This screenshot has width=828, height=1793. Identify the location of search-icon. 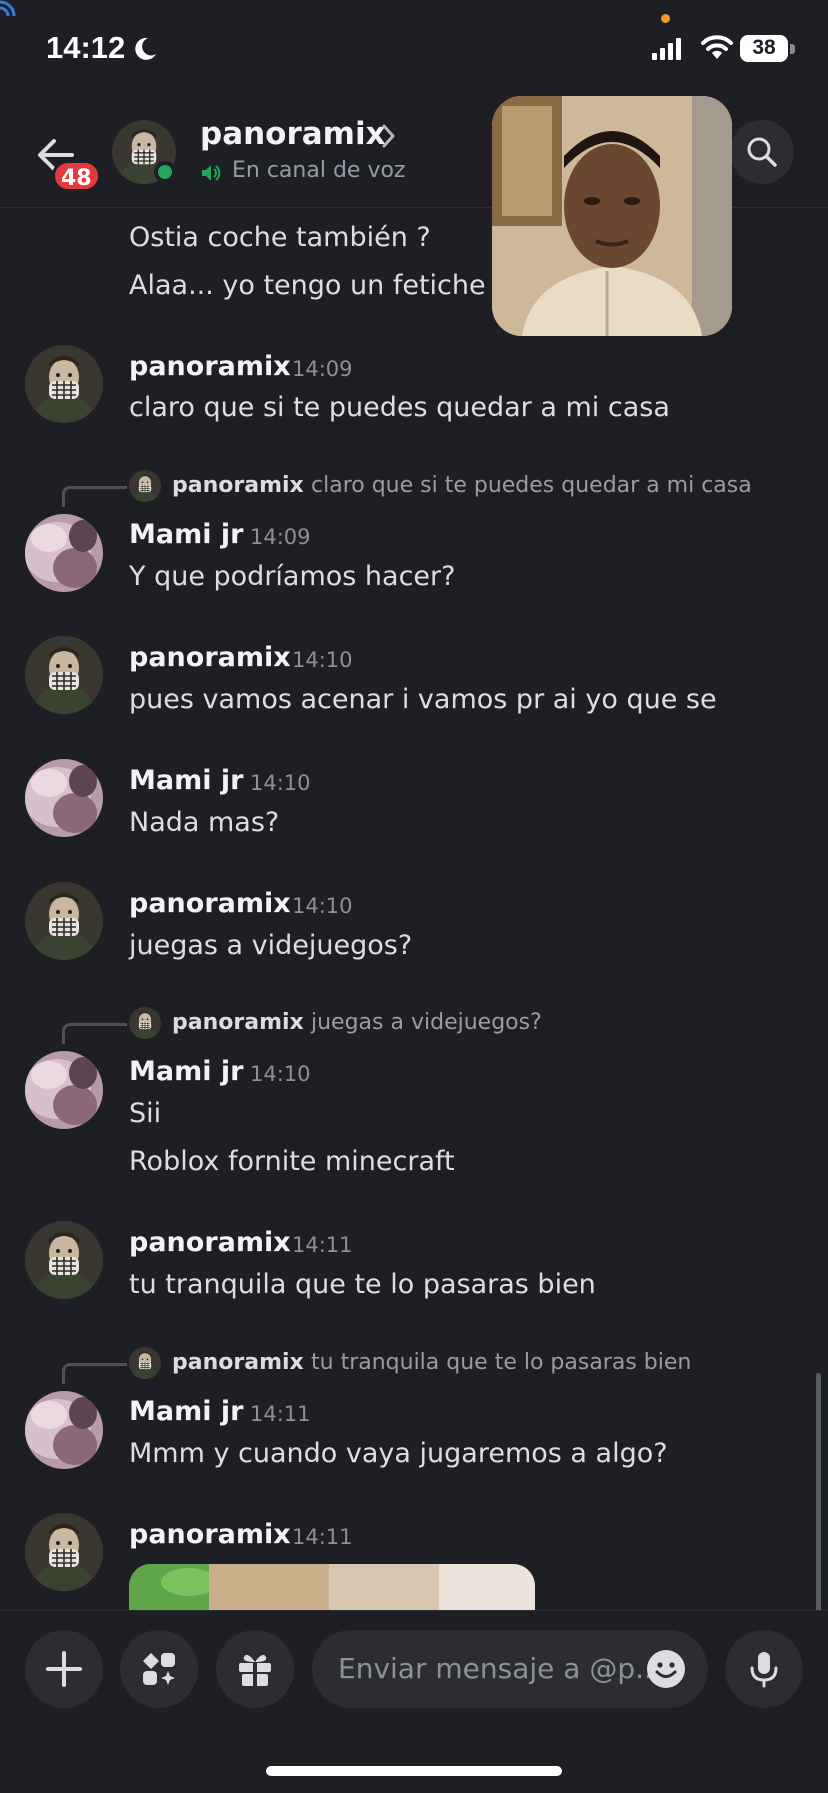
(762, 152).